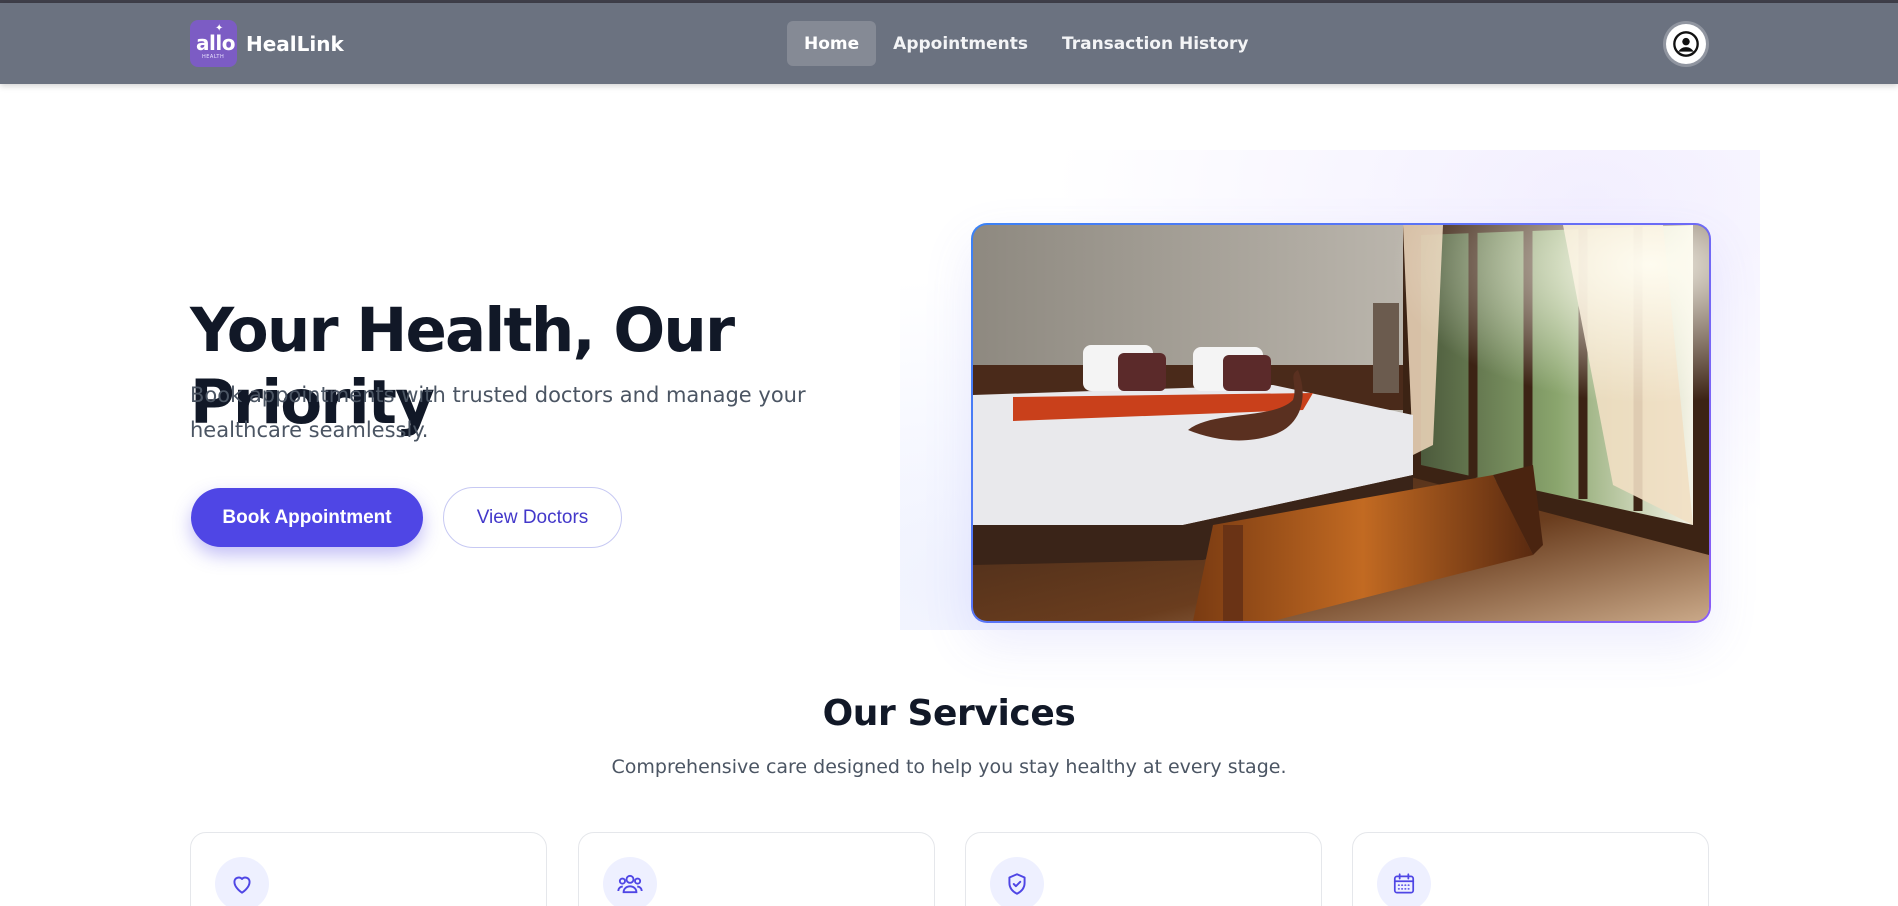 This screenshot has width=1898, height=906. I want to click on logo-text: allo, so click(215, 43).